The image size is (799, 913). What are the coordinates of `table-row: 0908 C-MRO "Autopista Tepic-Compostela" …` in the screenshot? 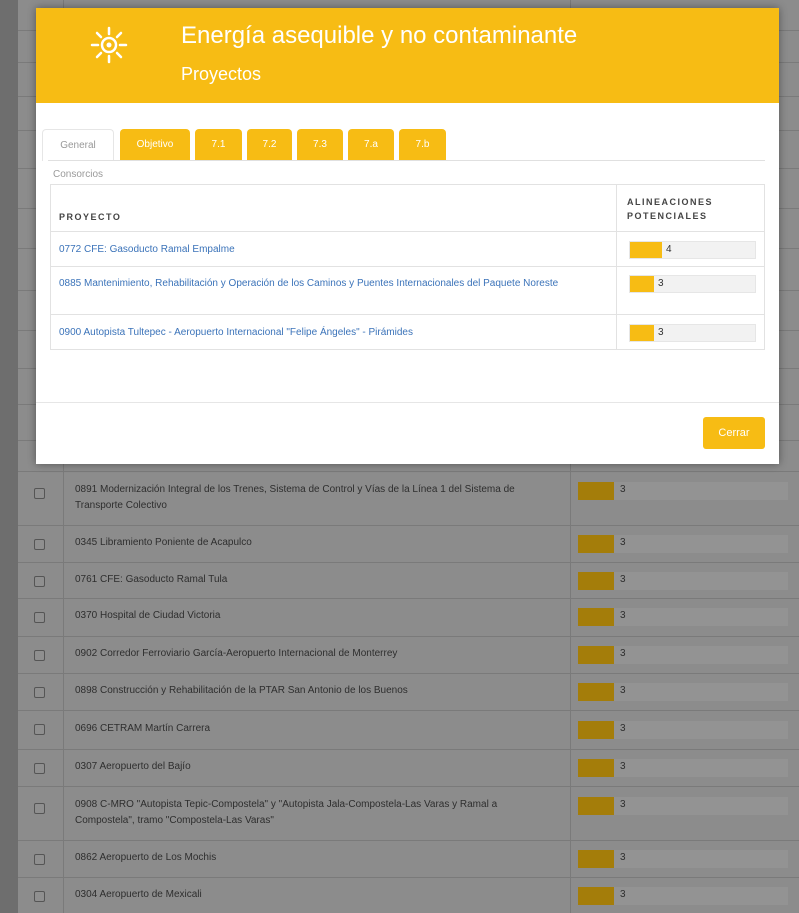 It's located at (408, 813).